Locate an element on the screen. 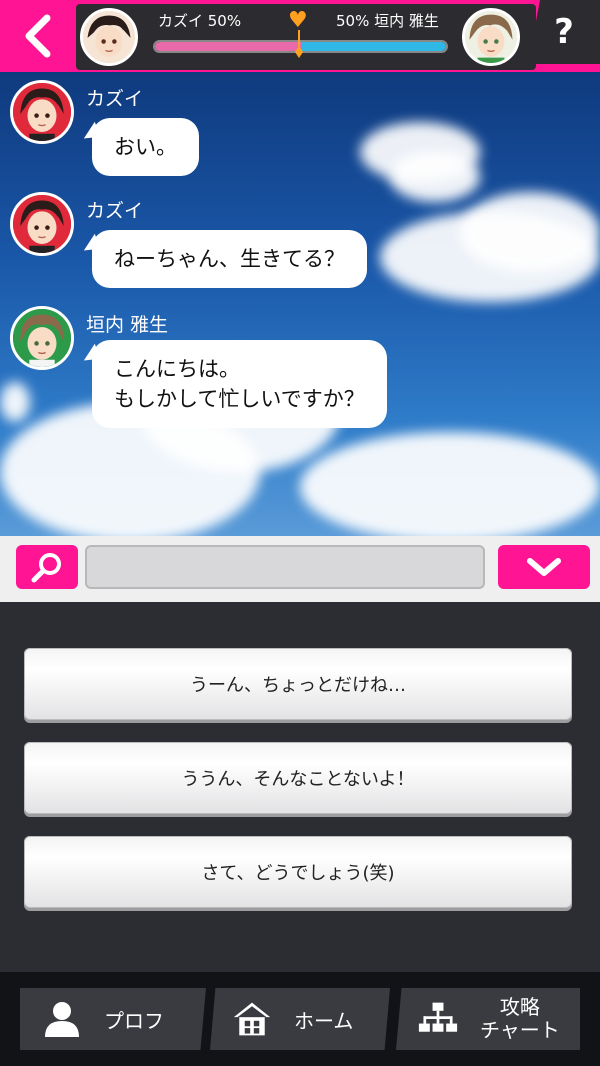  back-chevron-icon is located at coordinates (38, 36).